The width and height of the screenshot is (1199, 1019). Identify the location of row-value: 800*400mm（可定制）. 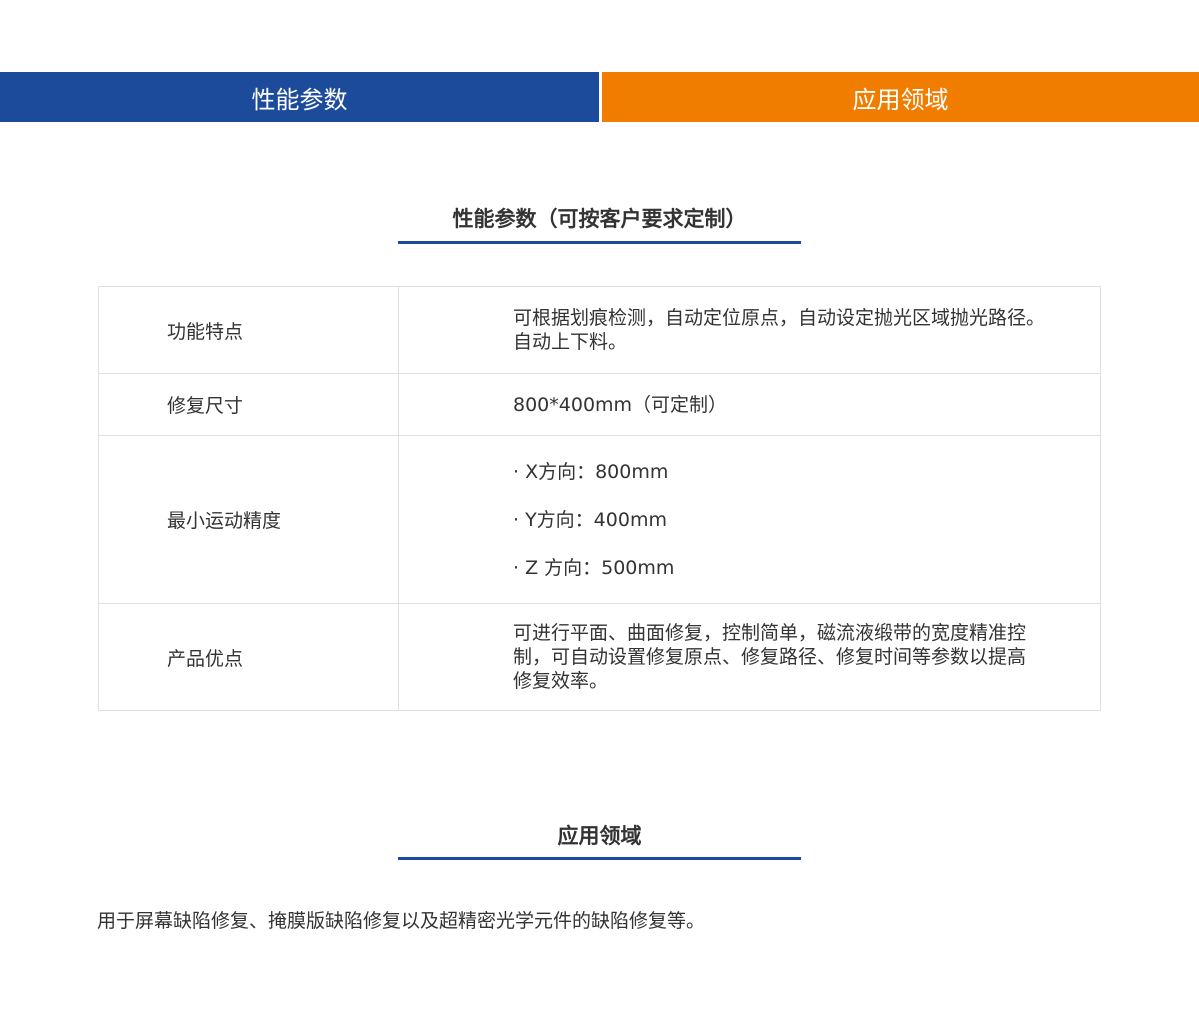
(749, 404).